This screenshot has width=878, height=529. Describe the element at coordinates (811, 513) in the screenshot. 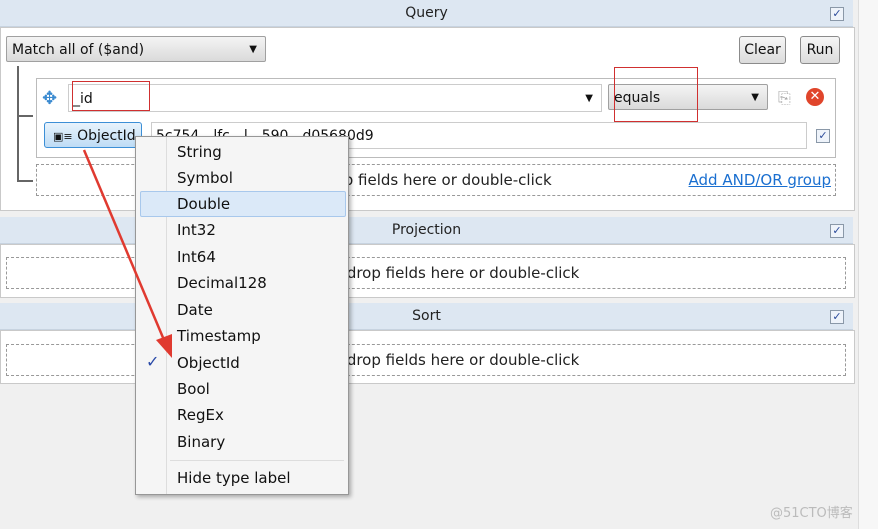

I see `watermark: @51CTO博客` at that location.